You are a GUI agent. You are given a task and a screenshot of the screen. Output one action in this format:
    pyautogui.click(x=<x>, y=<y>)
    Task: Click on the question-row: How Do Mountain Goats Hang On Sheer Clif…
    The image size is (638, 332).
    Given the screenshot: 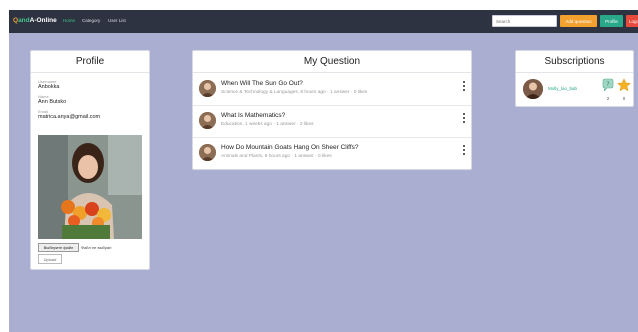 What is the action you would take?
    pyautogui.click(x=332, y=154)
    